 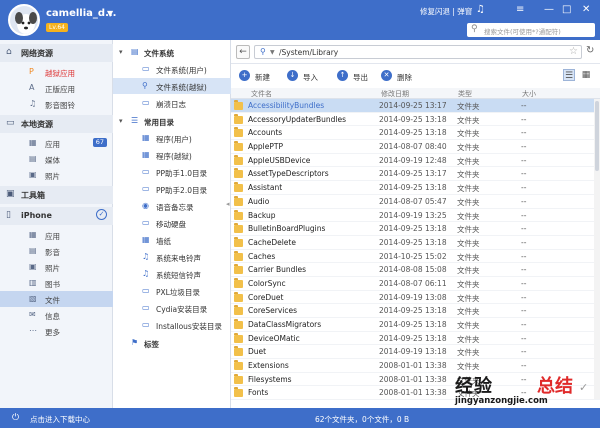 What do you see at coordinates (172, 274) in the screenshot?
I see `tree-item-sms-tones: ♫ 系统短信铃声` at bounding box center [172, 274].